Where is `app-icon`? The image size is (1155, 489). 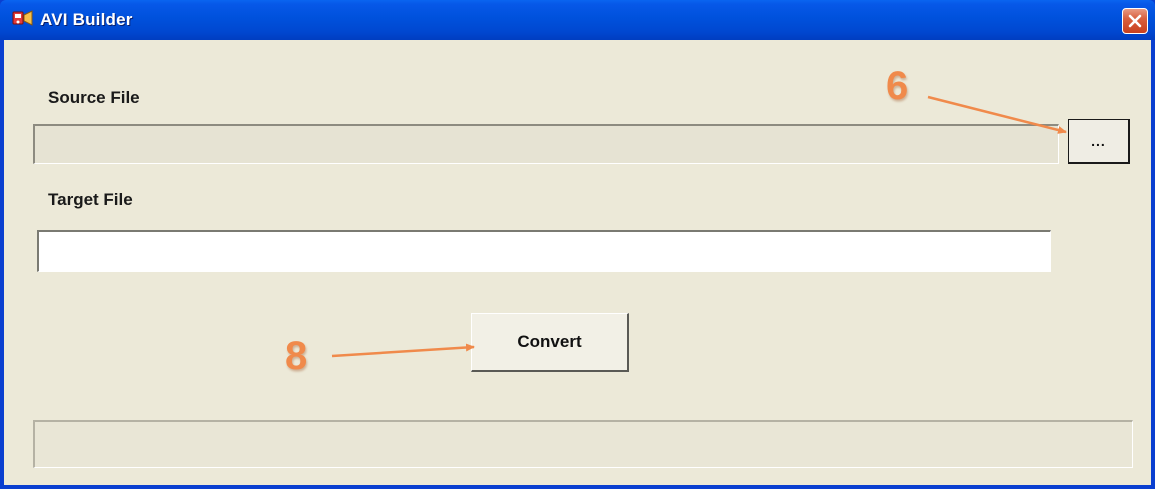 app-icon is located at coordinates (22, 18).